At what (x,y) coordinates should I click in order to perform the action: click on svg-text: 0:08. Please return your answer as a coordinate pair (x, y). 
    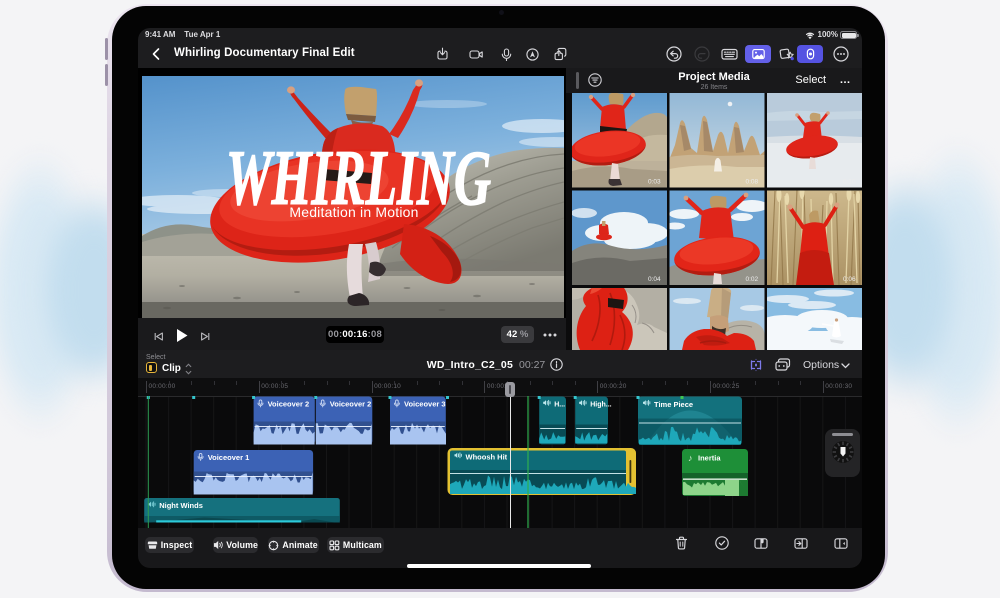
    Looking at the image, I should click on (752, 182).